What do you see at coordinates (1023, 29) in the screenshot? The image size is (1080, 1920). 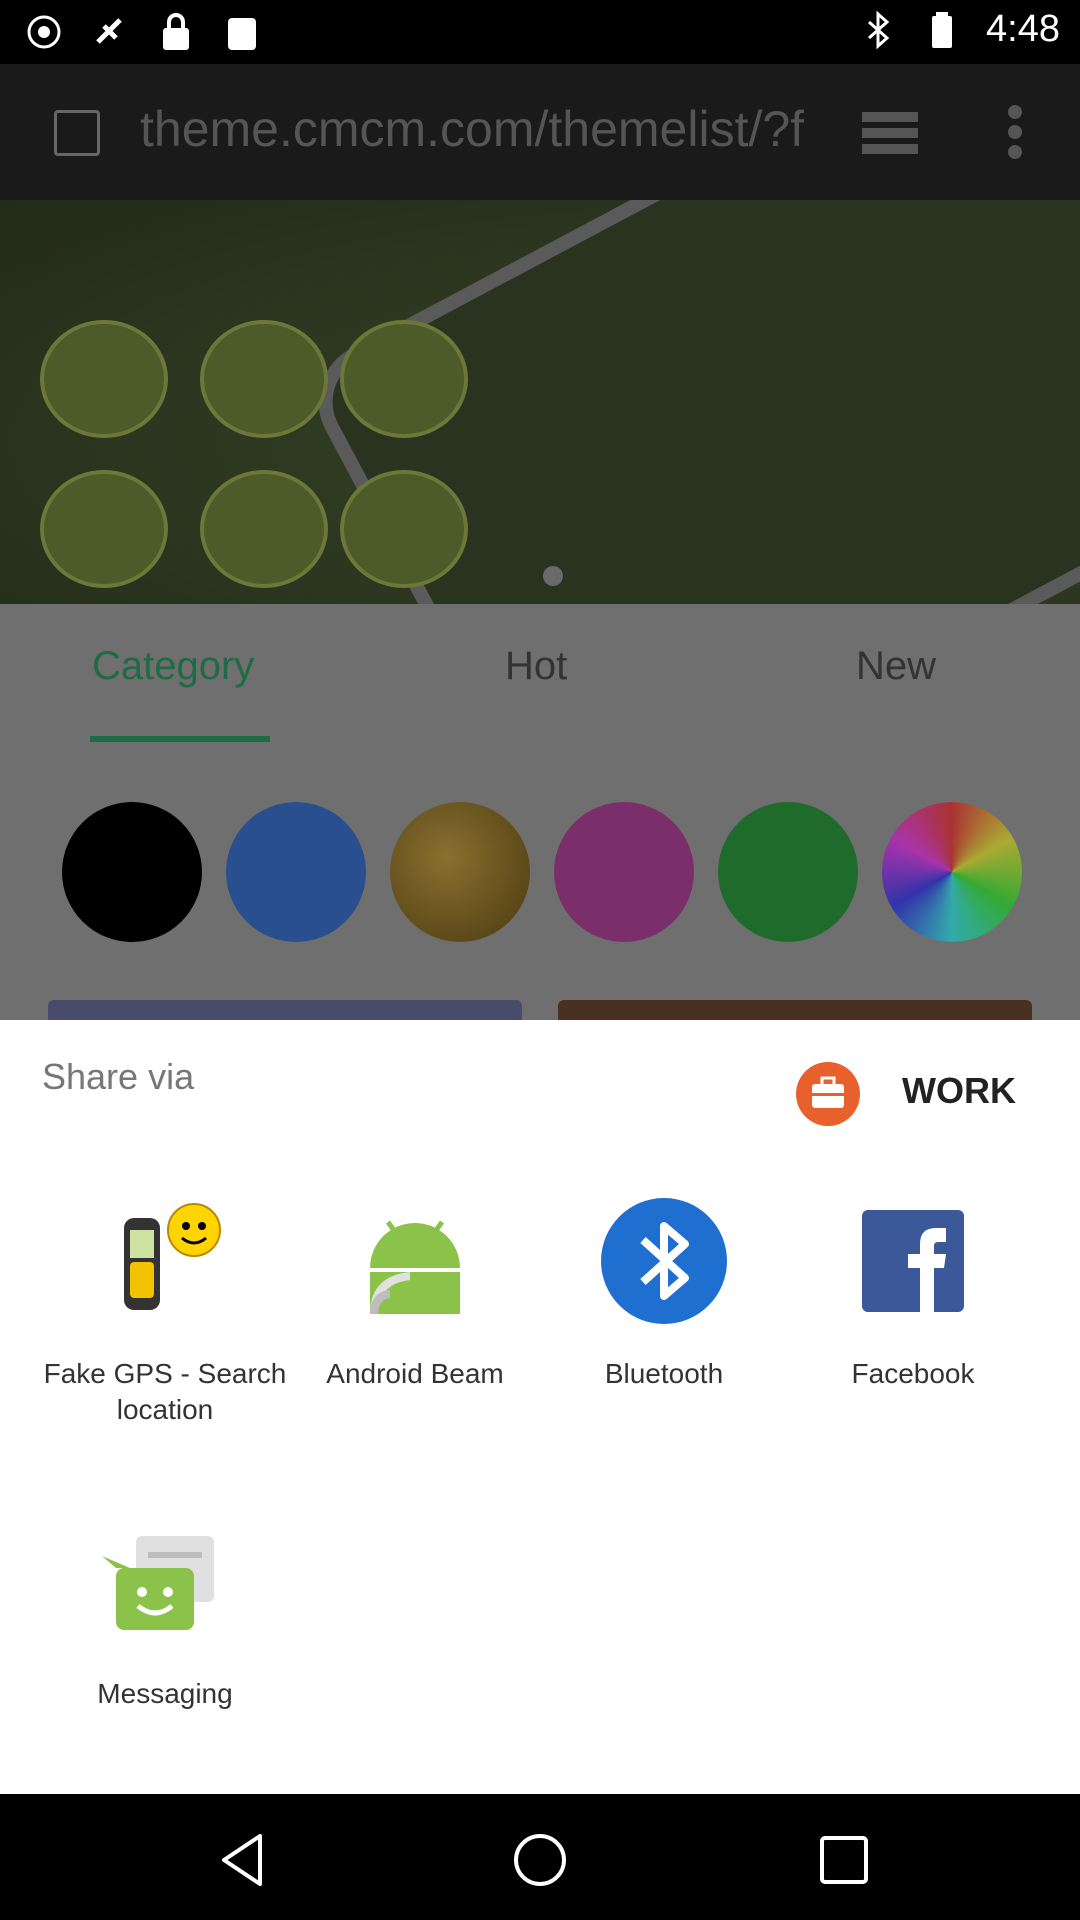 I see `status-time: 4:48` at bounding box center [1023, 29].